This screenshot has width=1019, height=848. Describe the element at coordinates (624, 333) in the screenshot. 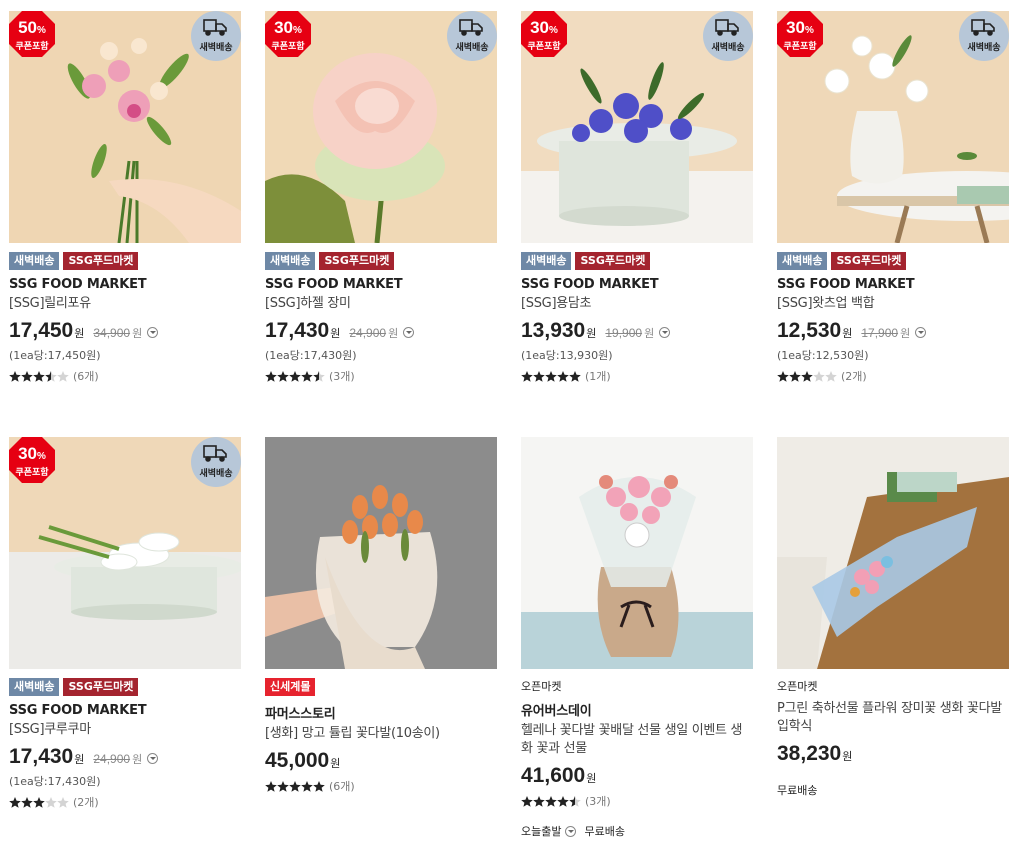

I see `original-price: 19,900` at that location.